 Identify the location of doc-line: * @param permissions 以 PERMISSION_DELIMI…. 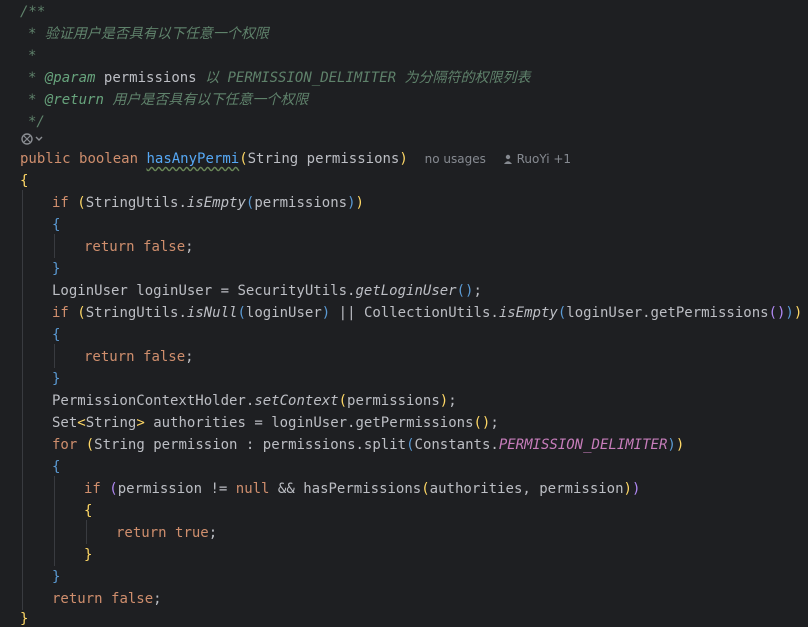
(279, 78).